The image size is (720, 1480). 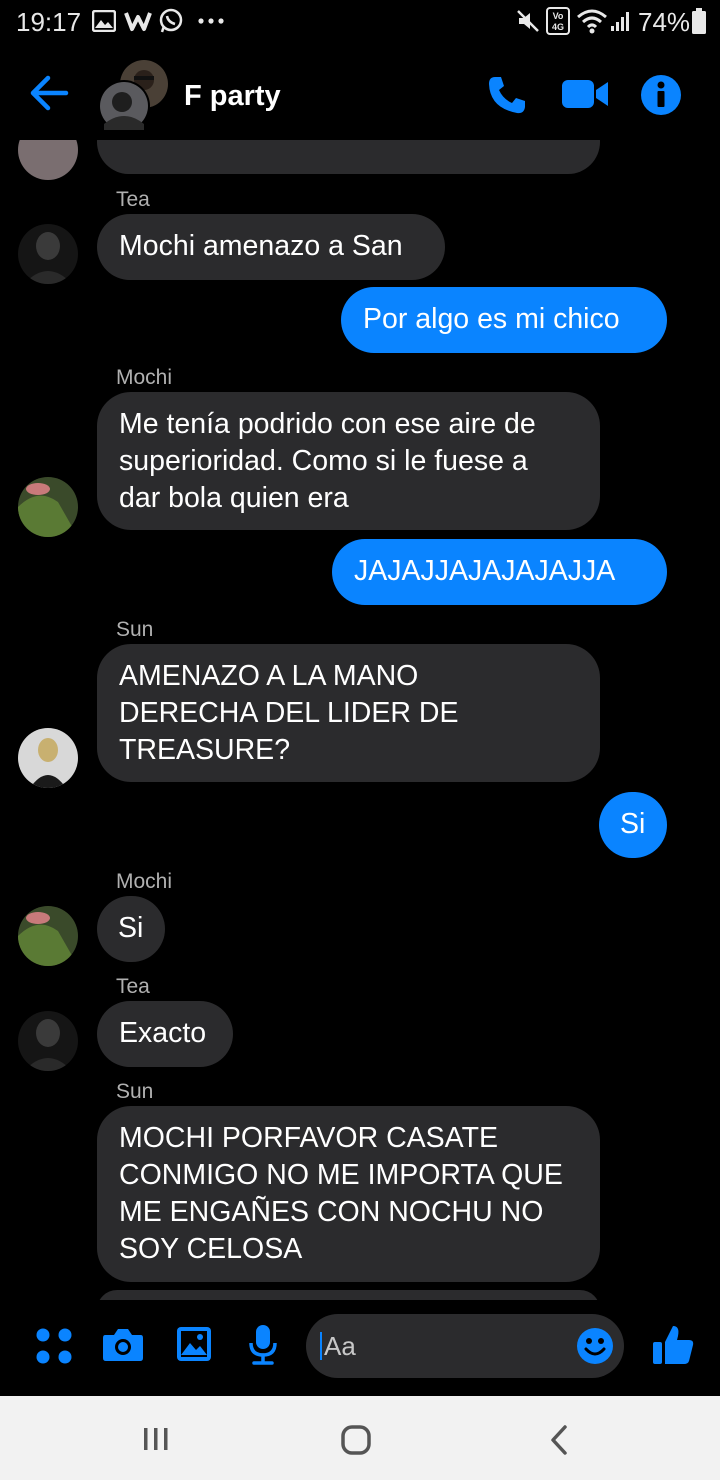 What do you see at coordinates (528, 21) in the screenshot?
I see `mute-icon` at bounding box center [528, 21].